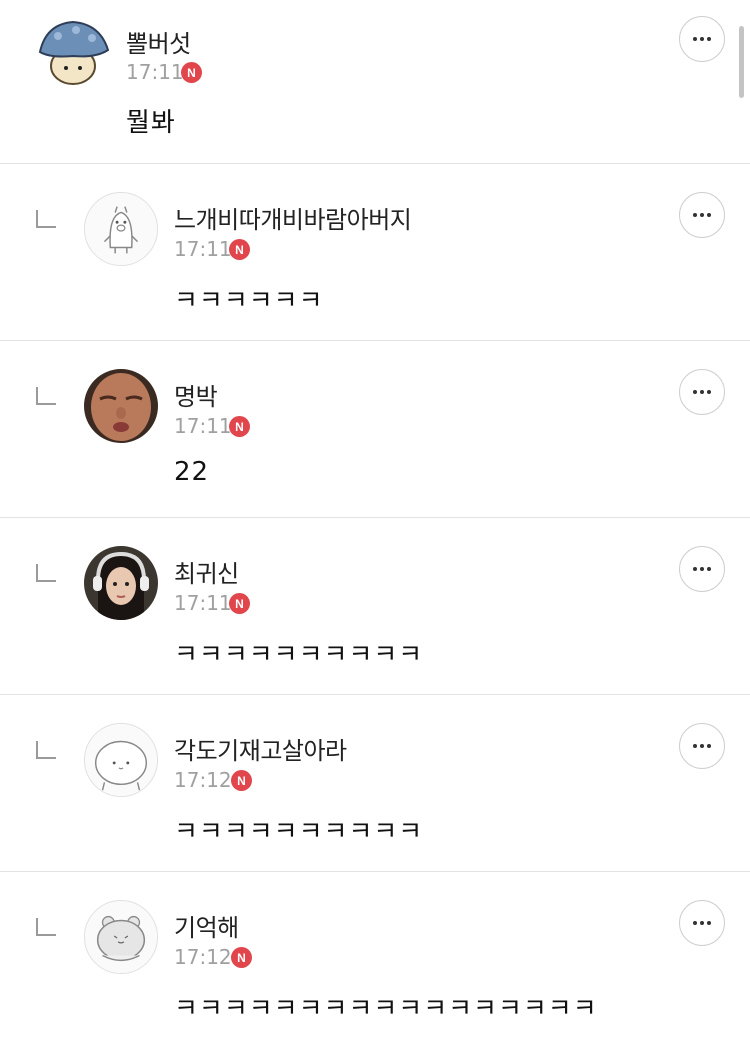 The width and height of the screenshot is (750, 1048). I want to click on comment-nickname: 느개비따개비바람아버지, so click(293, 217).